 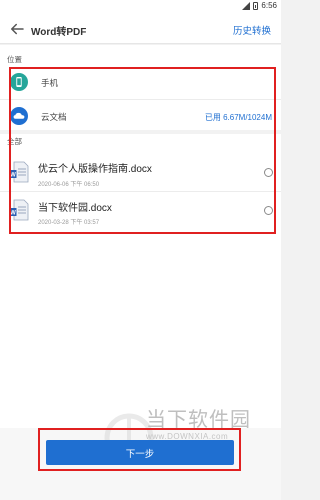 I want to click on next-step-label: 下一步, so click(x=140, y=454).